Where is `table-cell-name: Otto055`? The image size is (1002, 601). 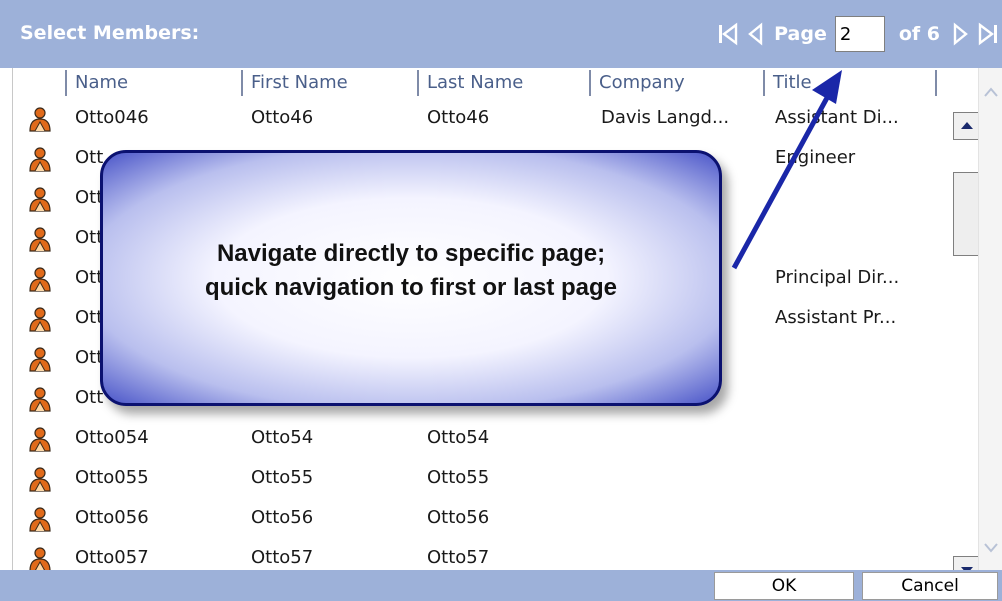
table-cell-name: Otto055 is located at coordinates (112, 477).